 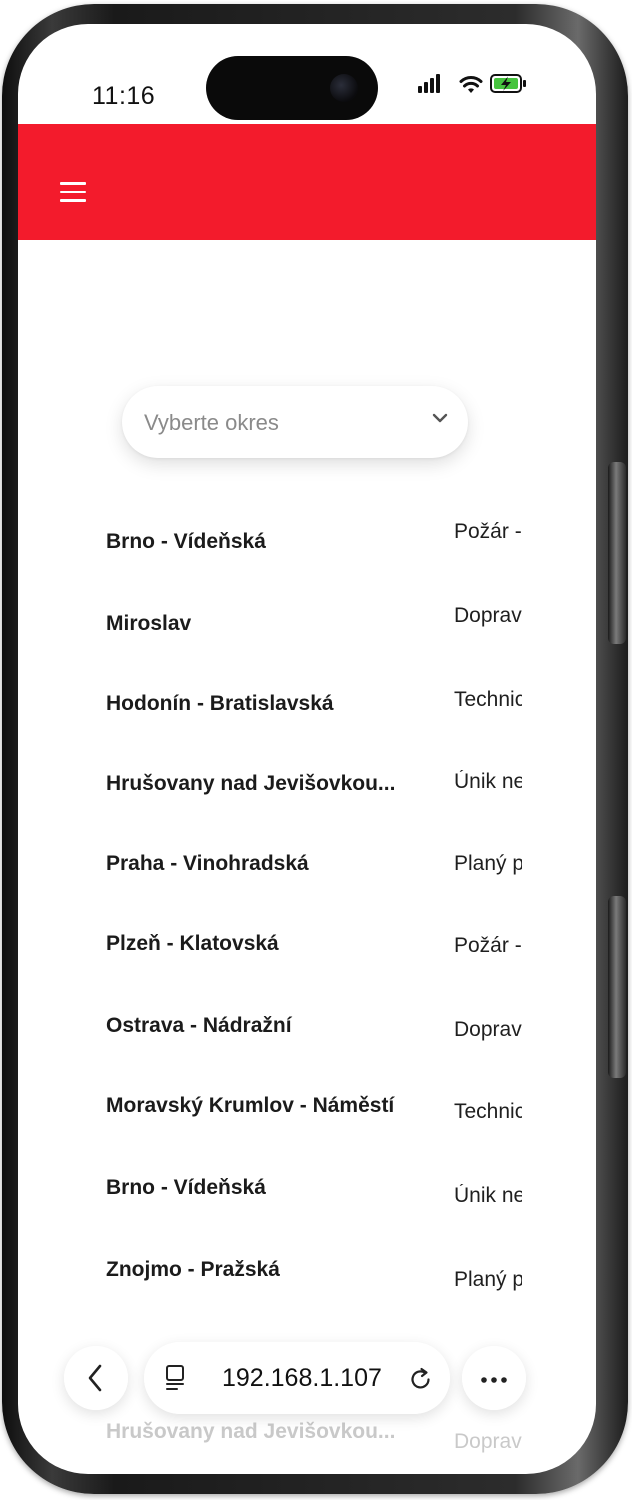 What do you see at coordinates (617, 987) in the screenshot?
I see `volume-down-button` at bounding box center [617, 987].